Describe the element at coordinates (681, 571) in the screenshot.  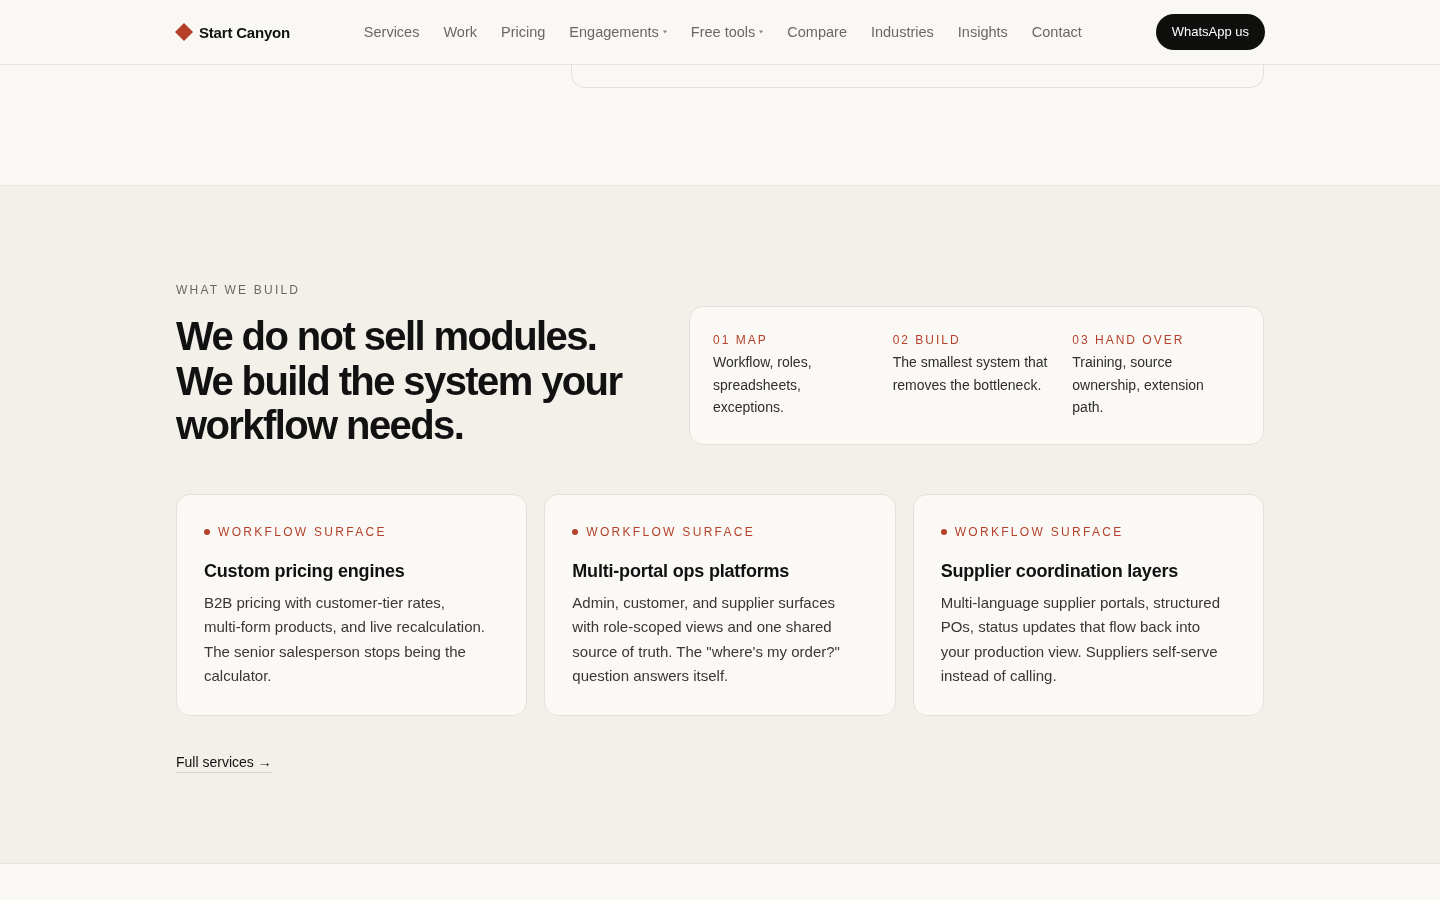
I see `card-title: Multi-portal ops platforms` at that location.